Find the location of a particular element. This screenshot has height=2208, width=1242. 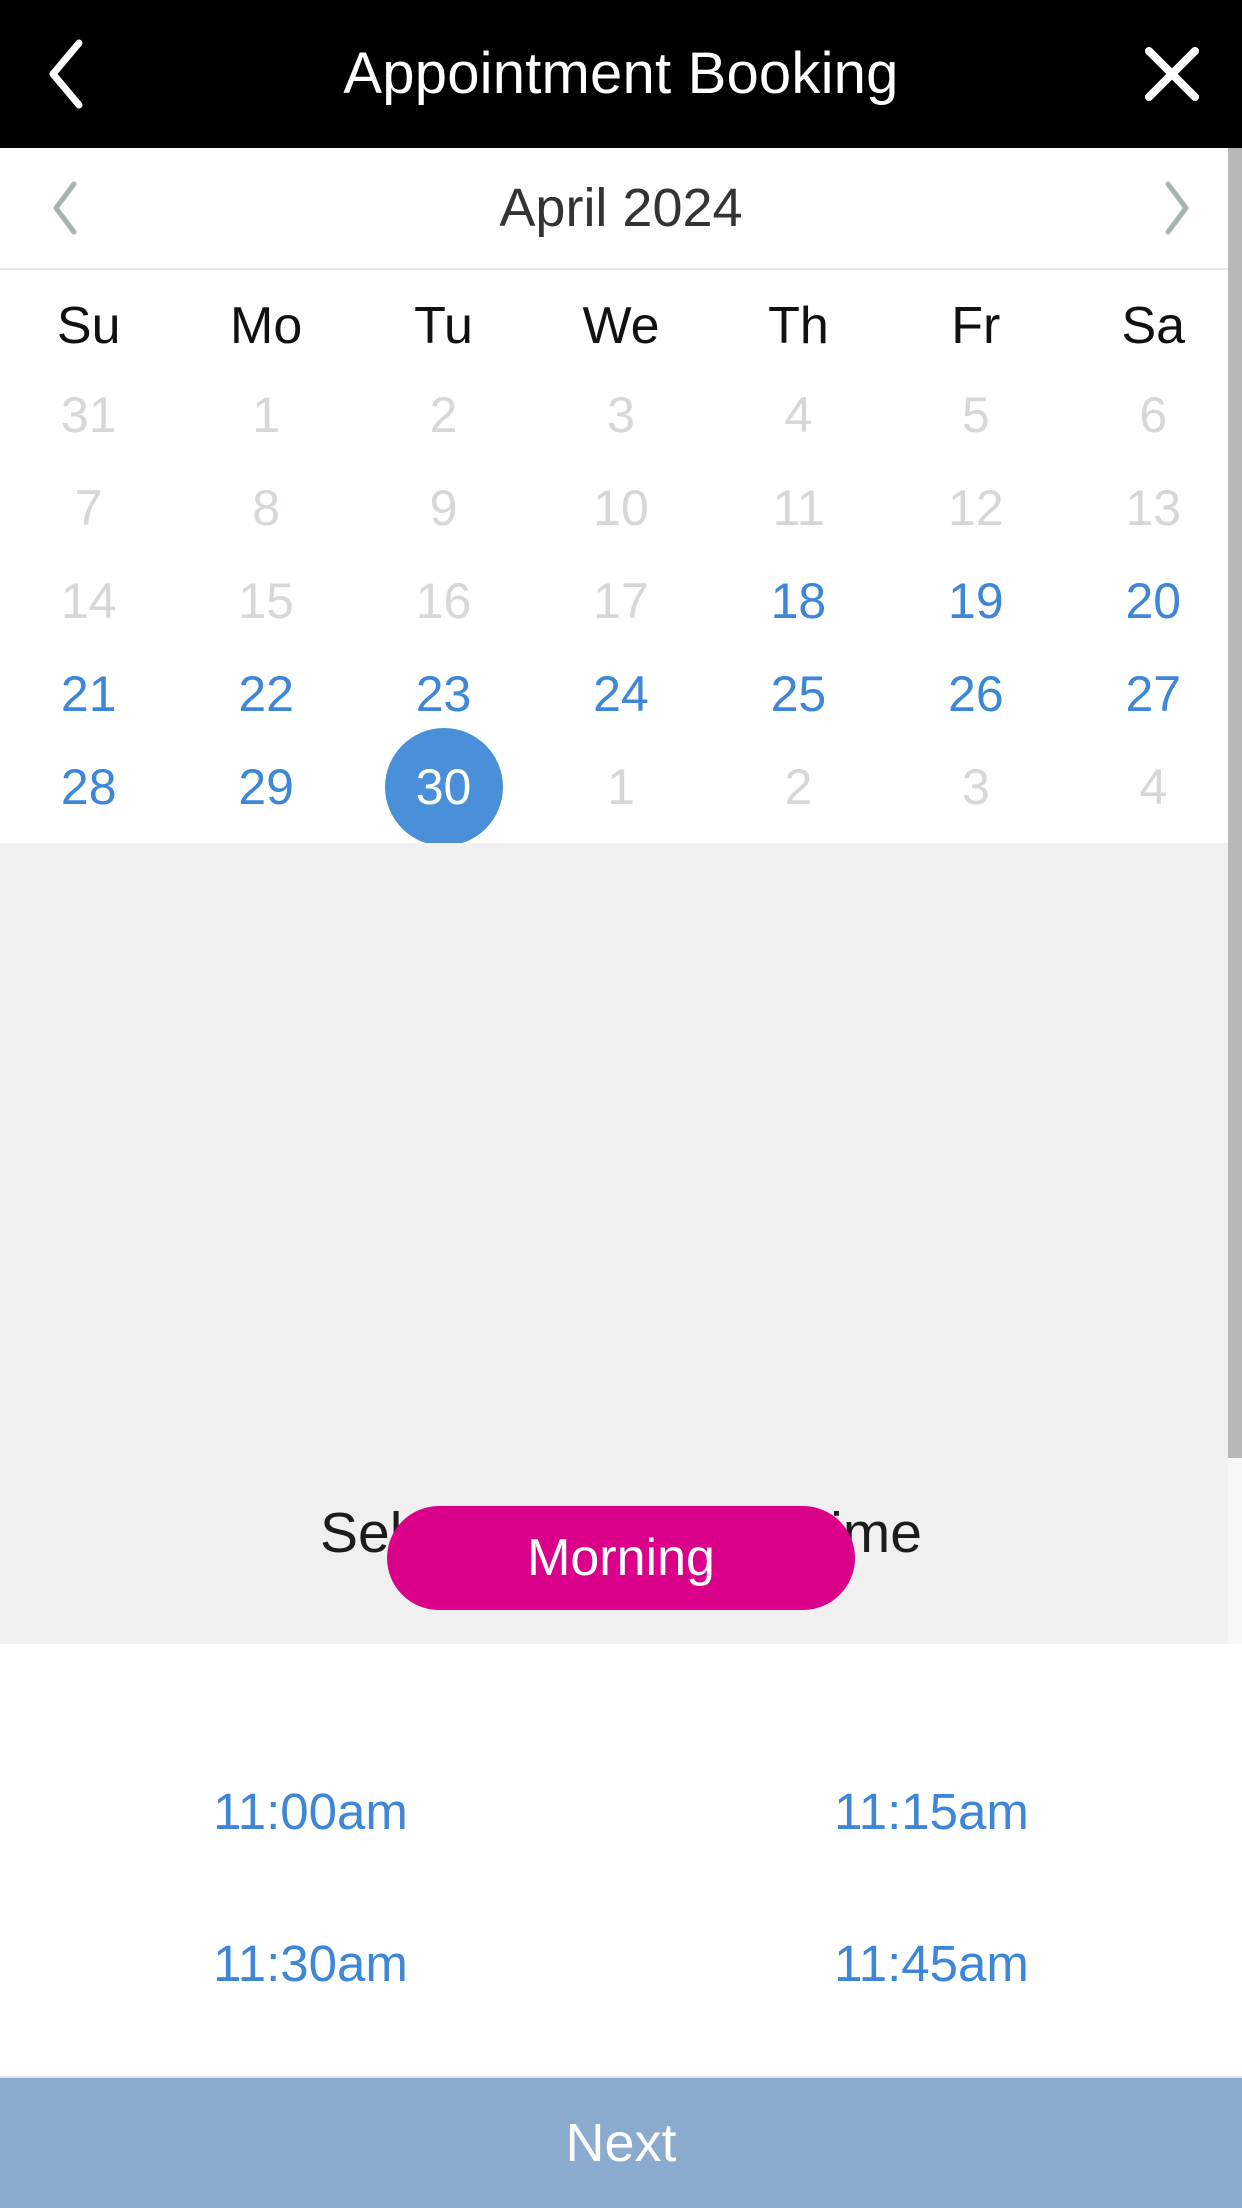

back-button is located at coordinates (65, 74).